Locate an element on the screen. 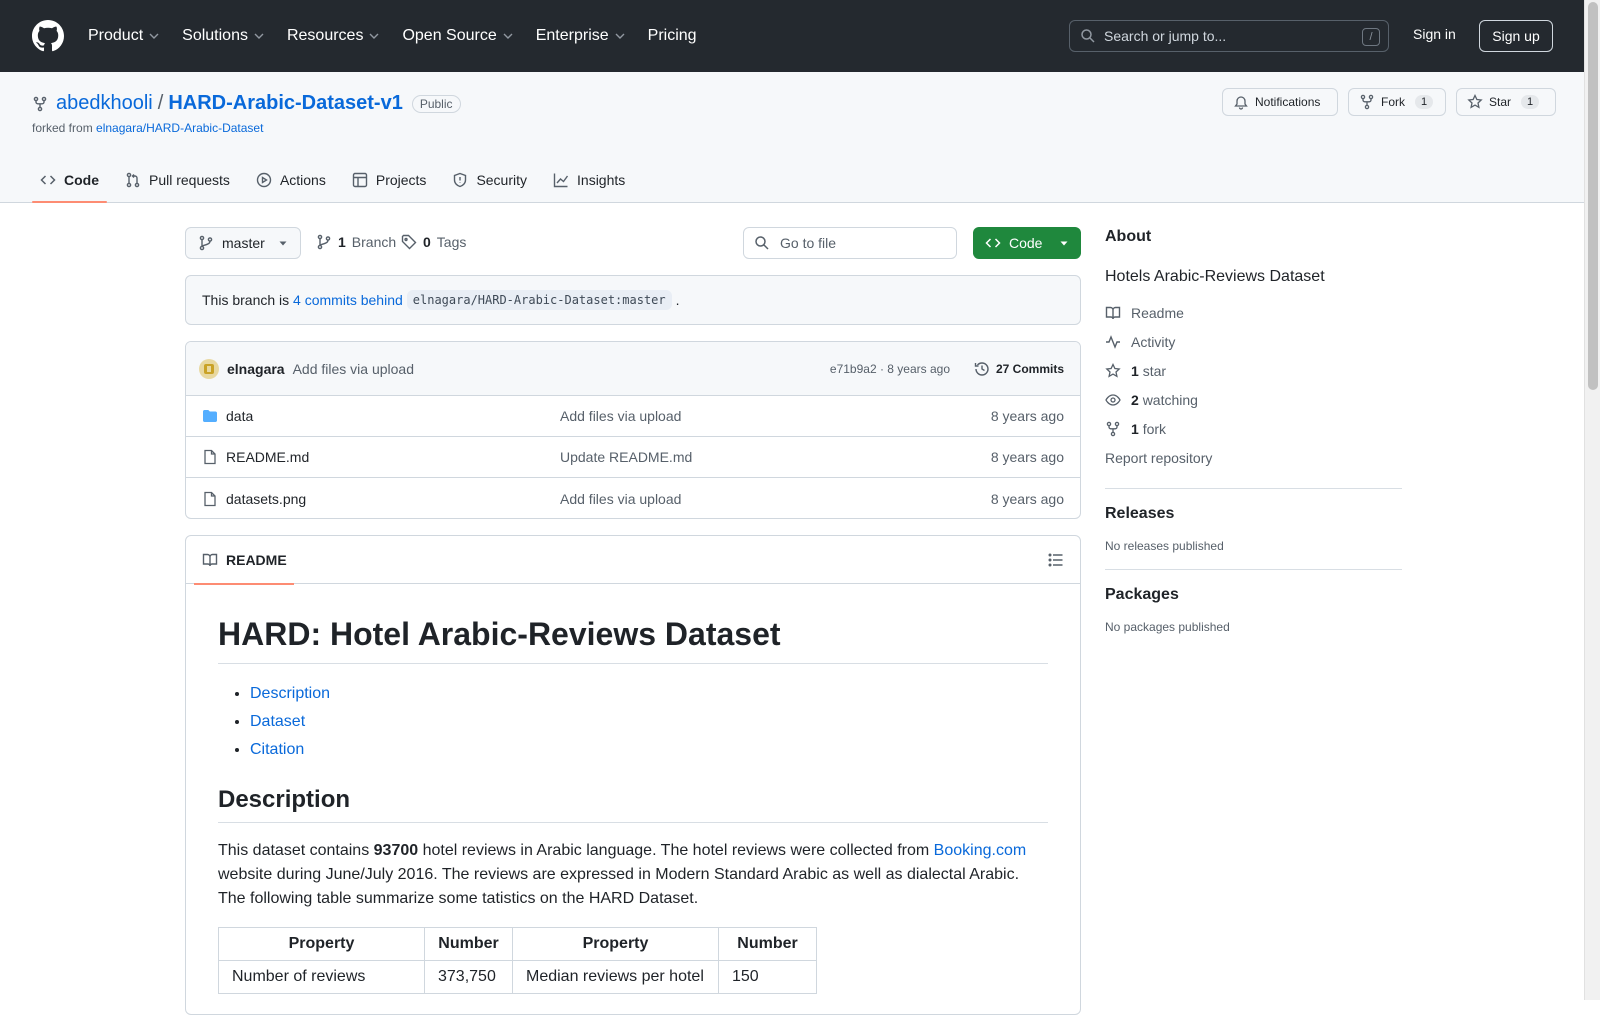 This screenshot has height=1015, width=1600. releases-heading: Releases is located at coordinates (1253, 514).